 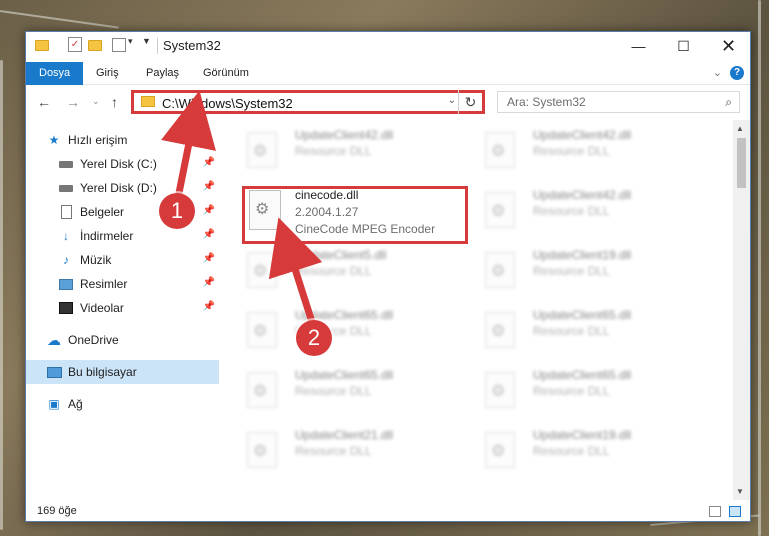 What do you see at coordinates (242, 207) in the screenshot?
I see `annotation-arrows` at bounding box center [242, 207].